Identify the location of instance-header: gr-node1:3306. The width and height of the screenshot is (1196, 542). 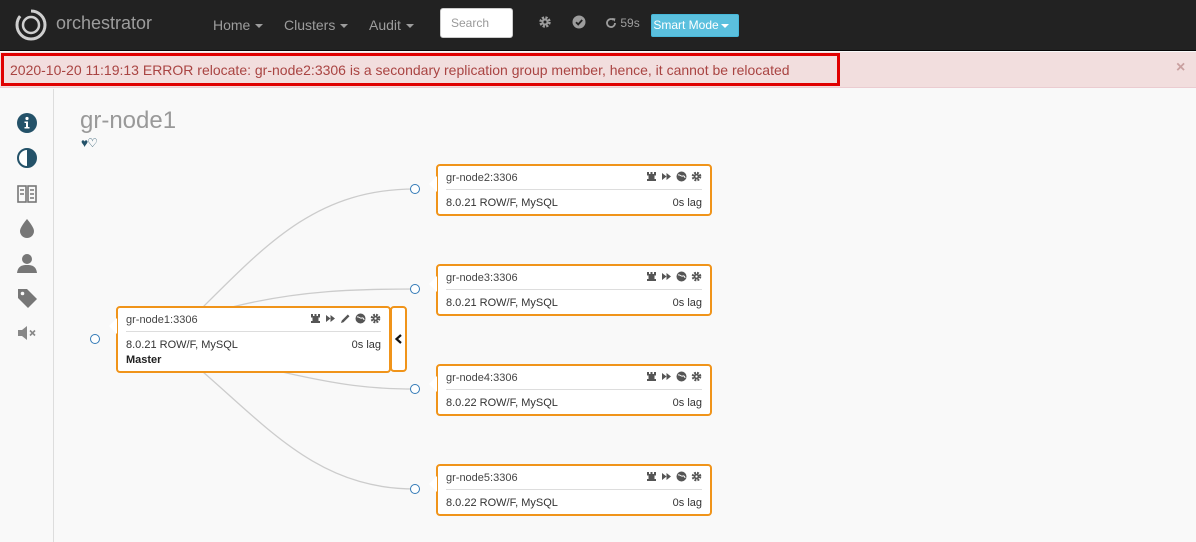
(253, 320).